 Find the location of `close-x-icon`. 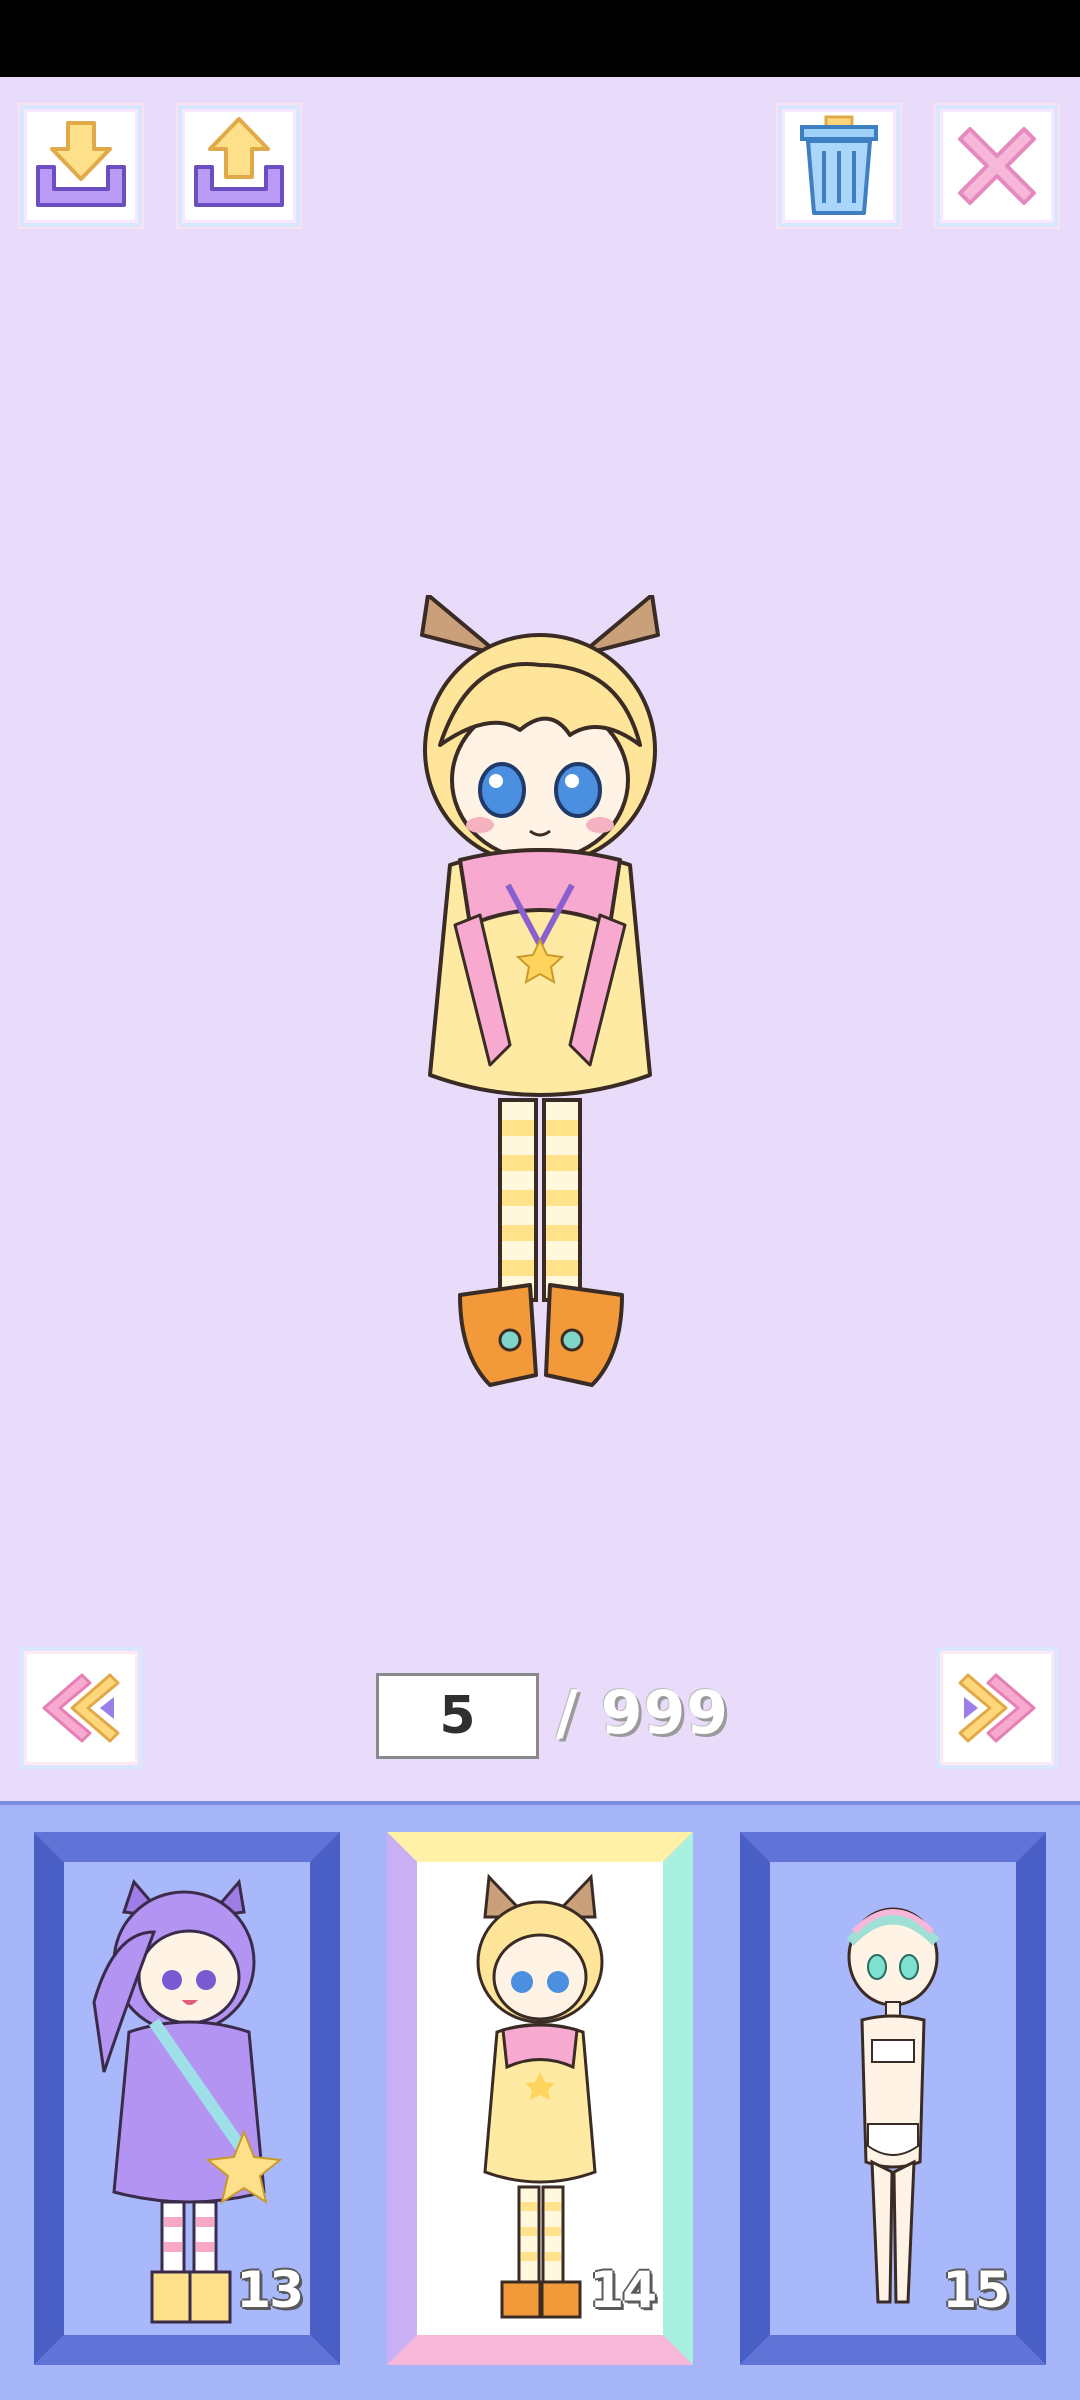

close-x-icon is located at coordinates (997, 166).